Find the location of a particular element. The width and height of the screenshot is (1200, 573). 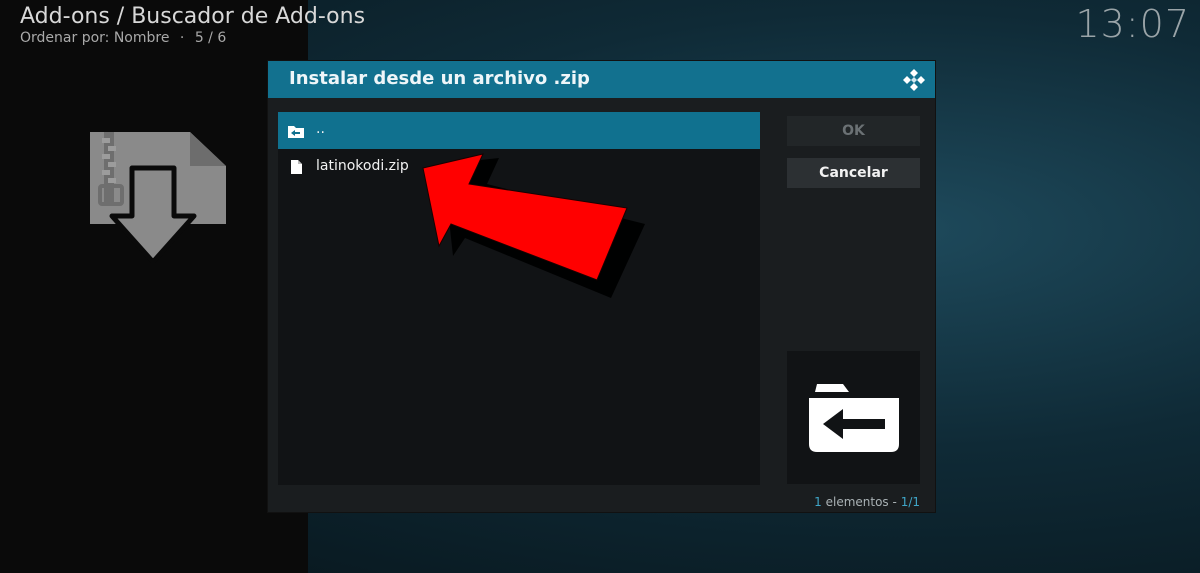

list-item-parent-folder: .. is located at coordinates (519, 130).